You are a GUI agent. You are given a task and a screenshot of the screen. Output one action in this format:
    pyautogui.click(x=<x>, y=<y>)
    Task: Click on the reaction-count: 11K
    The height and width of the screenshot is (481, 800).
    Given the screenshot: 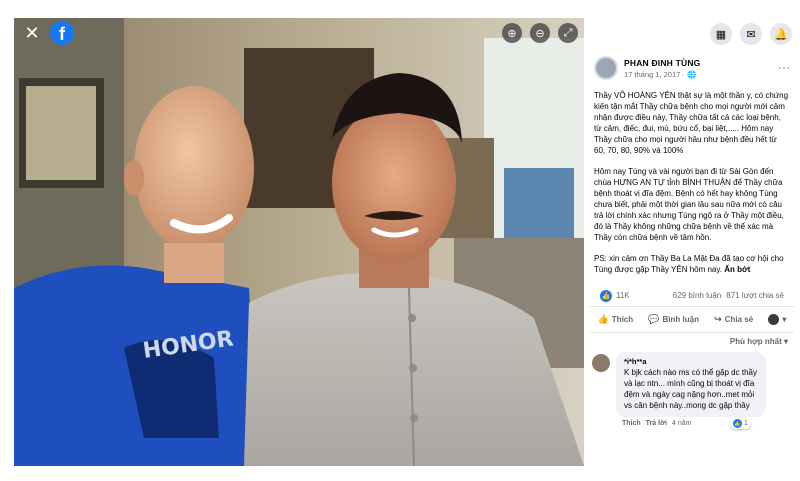 What is the action you would take?
    pyautogui.click(x=623, y=295)
    